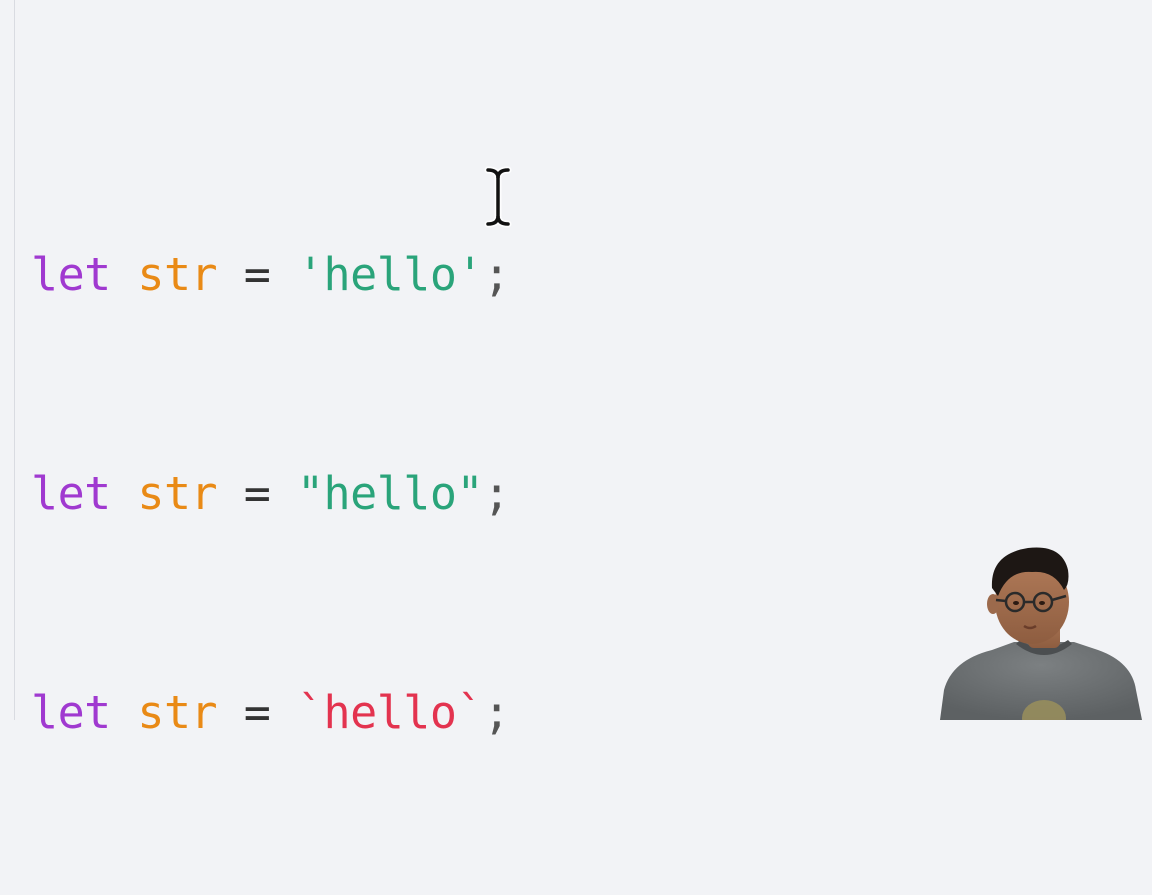 The height and width of the screenshot is (895, 1152). I want to click on text-cursor-icon, so click(498, 197).